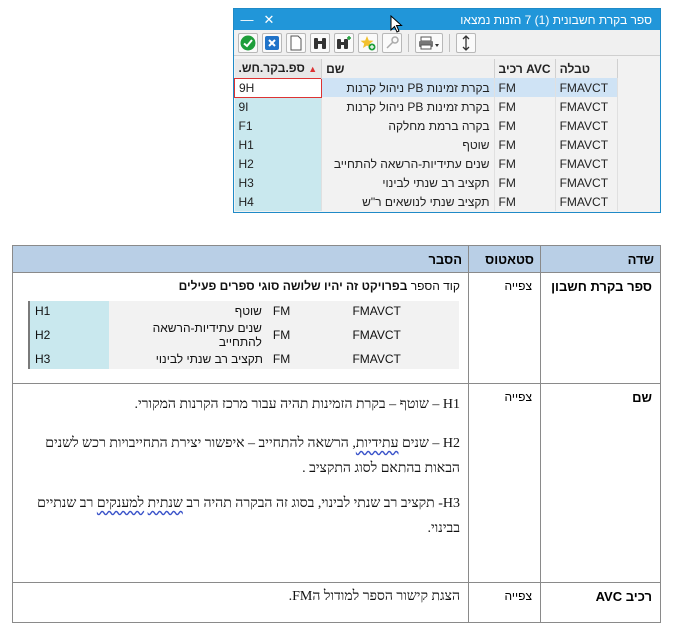 The width and height of the screenshot is (685, 632). What do you see at coordinates (429, 443) in the screenshot?
I see `text-run: H2 – שנים` at bounding box center [429, 443].